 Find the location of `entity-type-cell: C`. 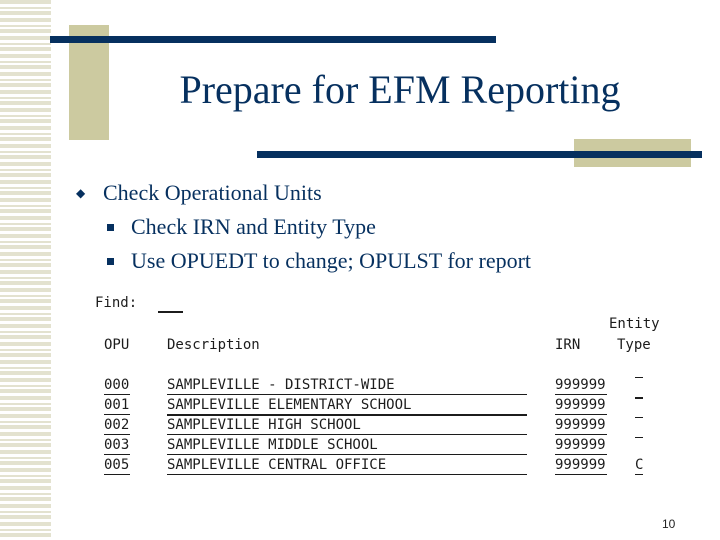

entity-type-cell: C is located at coordinates (639, 466).